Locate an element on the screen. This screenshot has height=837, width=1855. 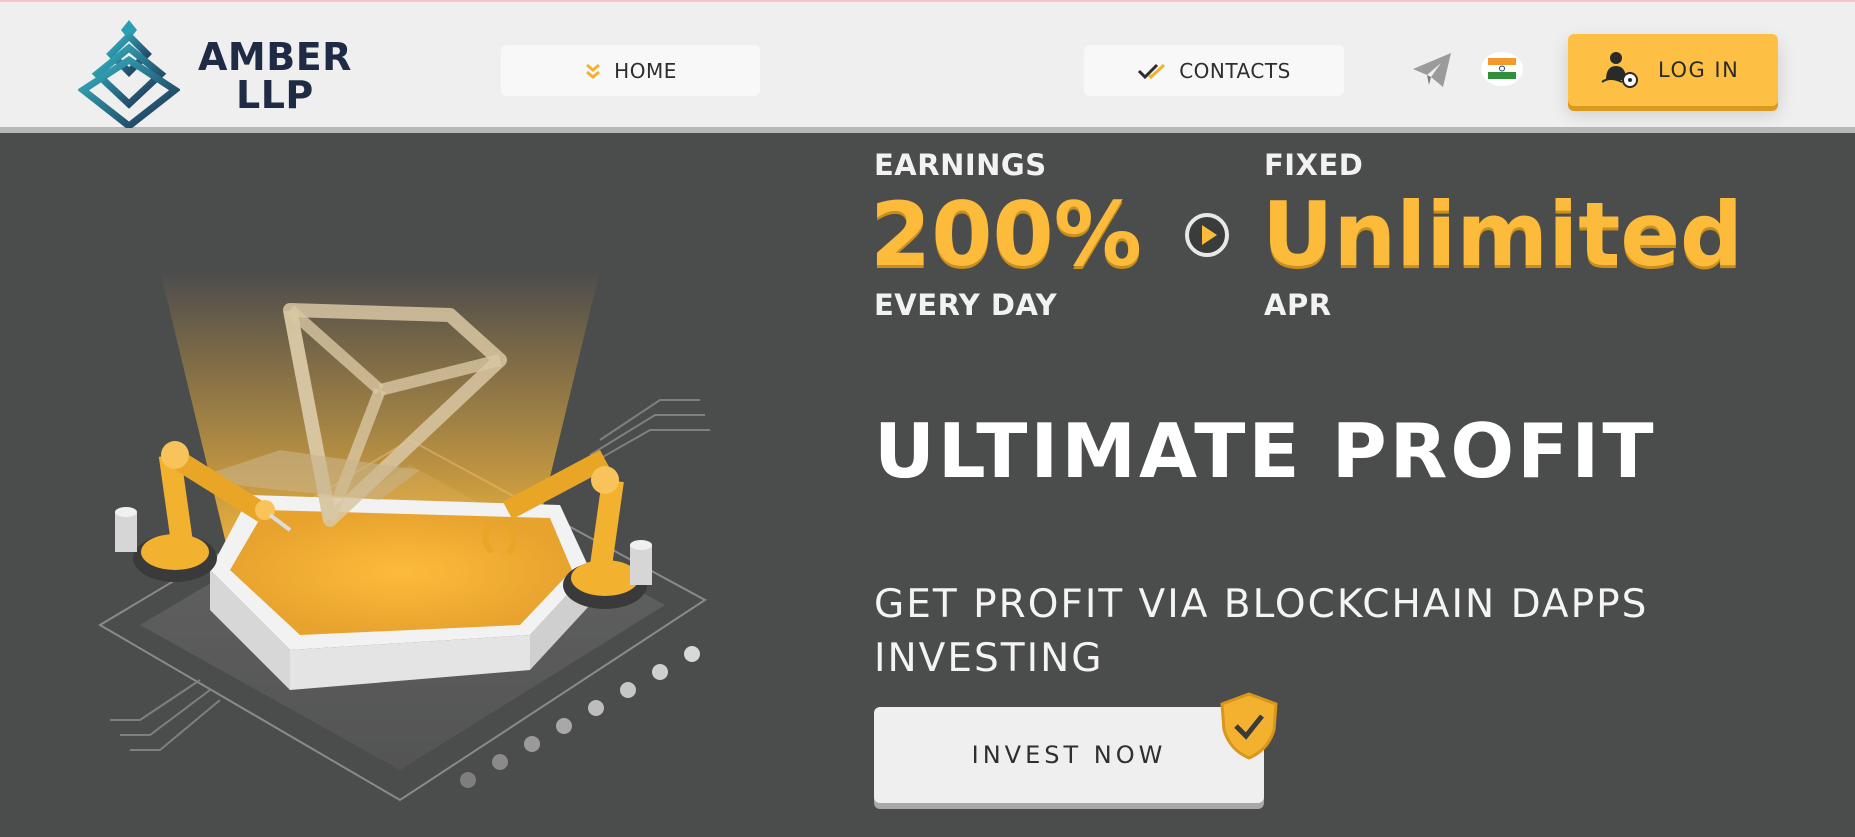
double-chevron-down-icon is located at coordinates (593, 71).